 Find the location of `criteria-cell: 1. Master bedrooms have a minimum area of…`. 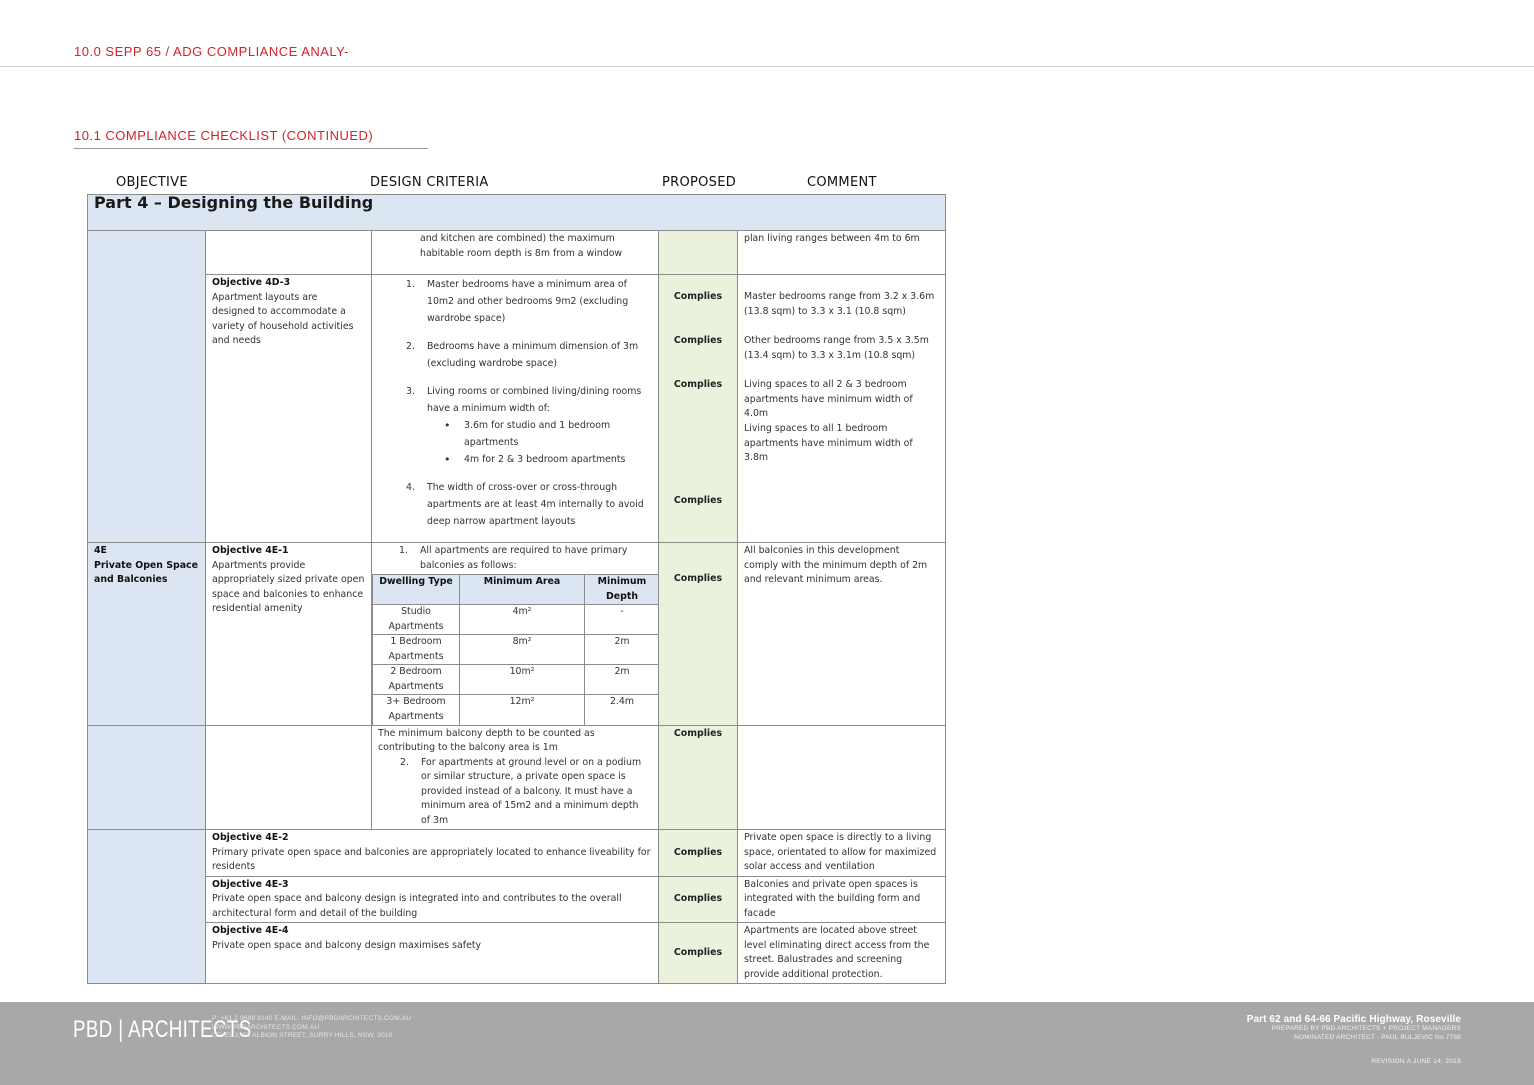

criteria-cell: 1. Master bedrooms have a minimum area of… is located at coordinates (515, 408).